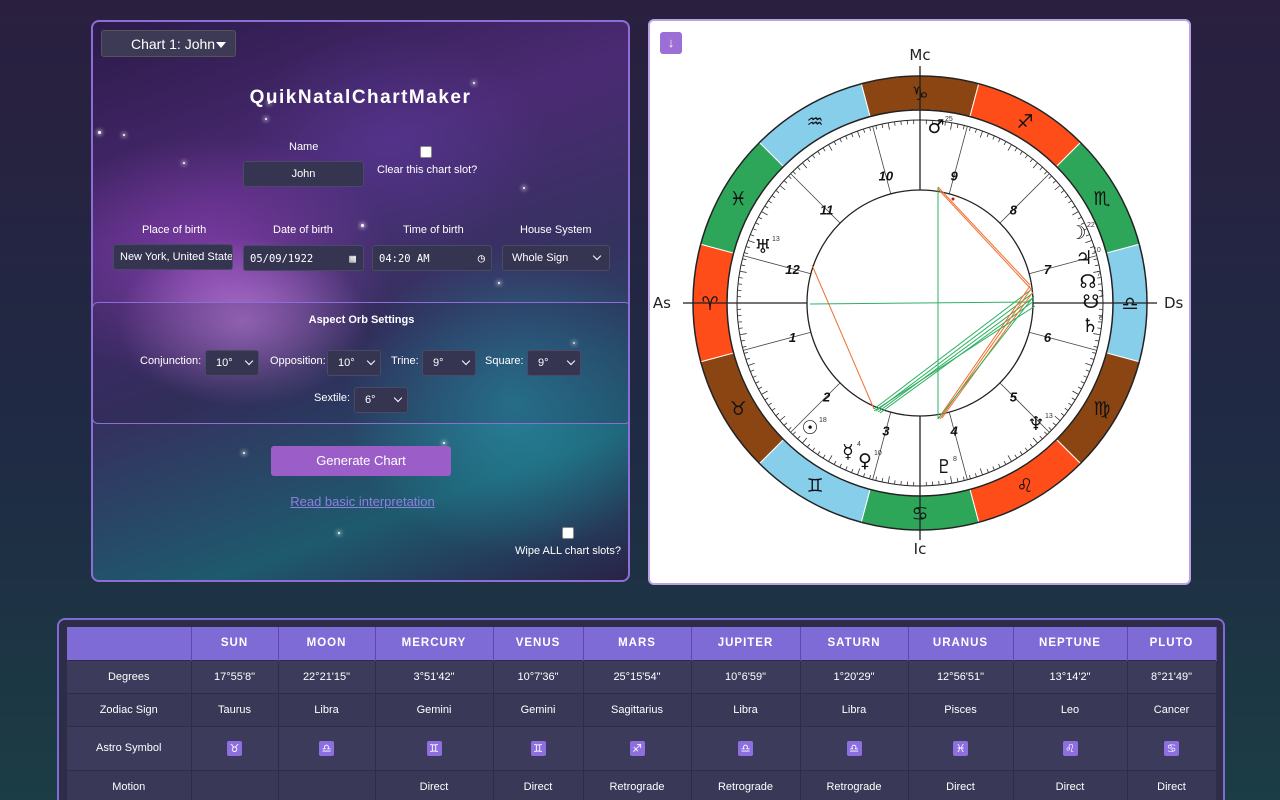  Describe the element at coordinates (171, 361) in the screenshot. I see `conjunction-label: Conjunction:` at that location.